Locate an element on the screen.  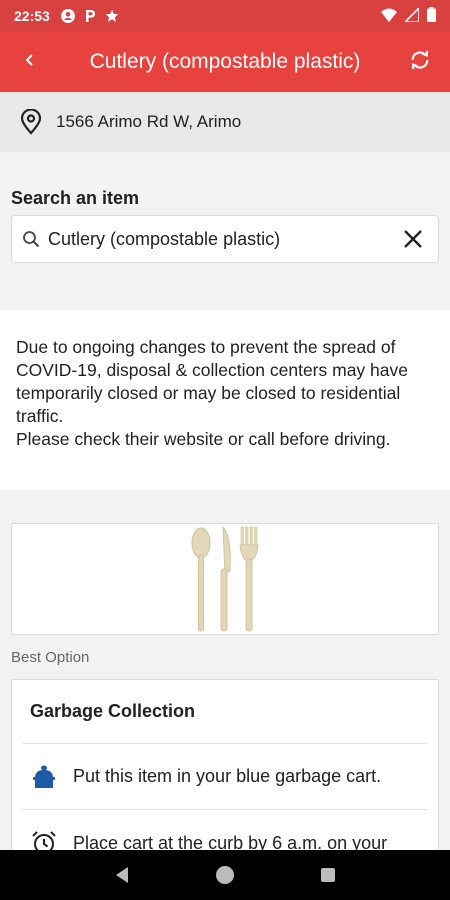
battery-icon is located at coordinates (431, 16).